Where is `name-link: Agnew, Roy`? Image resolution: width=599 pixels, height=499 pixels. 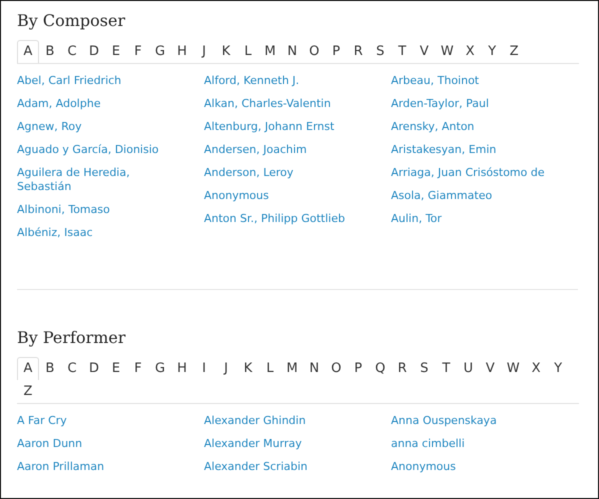
name-link: Agnew, Roy is located at coordinates (49, 127).